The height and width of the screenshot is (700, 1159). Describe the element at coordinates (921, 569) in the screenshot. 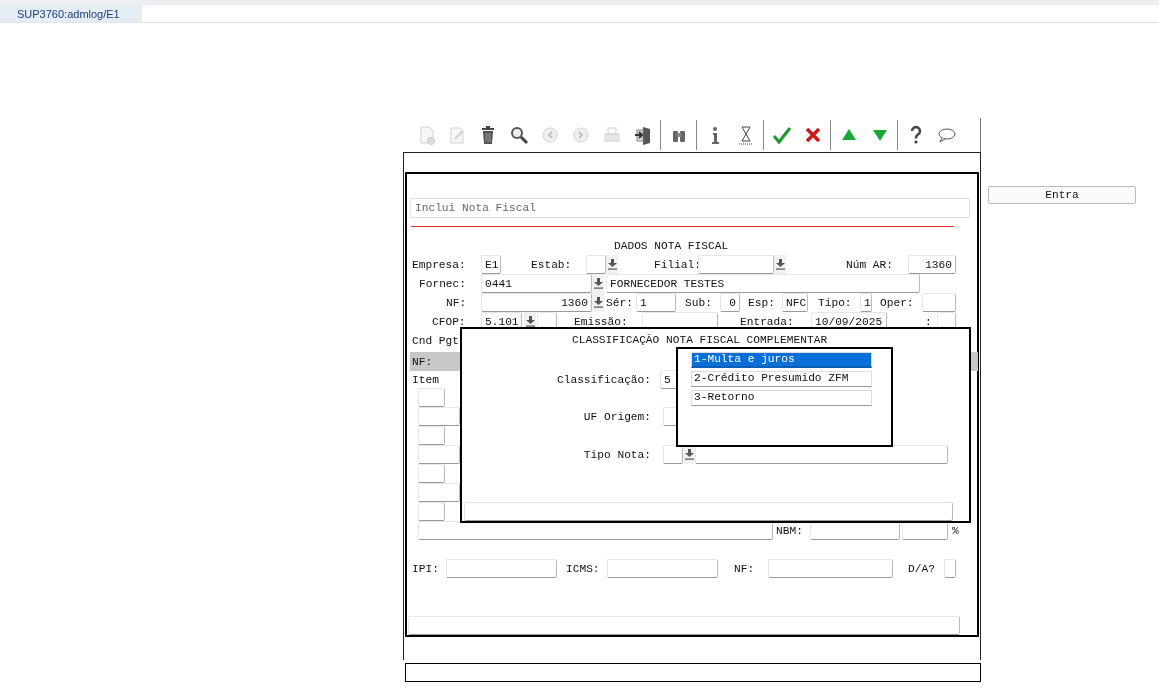

I see `field-label: D/A?` at that location.